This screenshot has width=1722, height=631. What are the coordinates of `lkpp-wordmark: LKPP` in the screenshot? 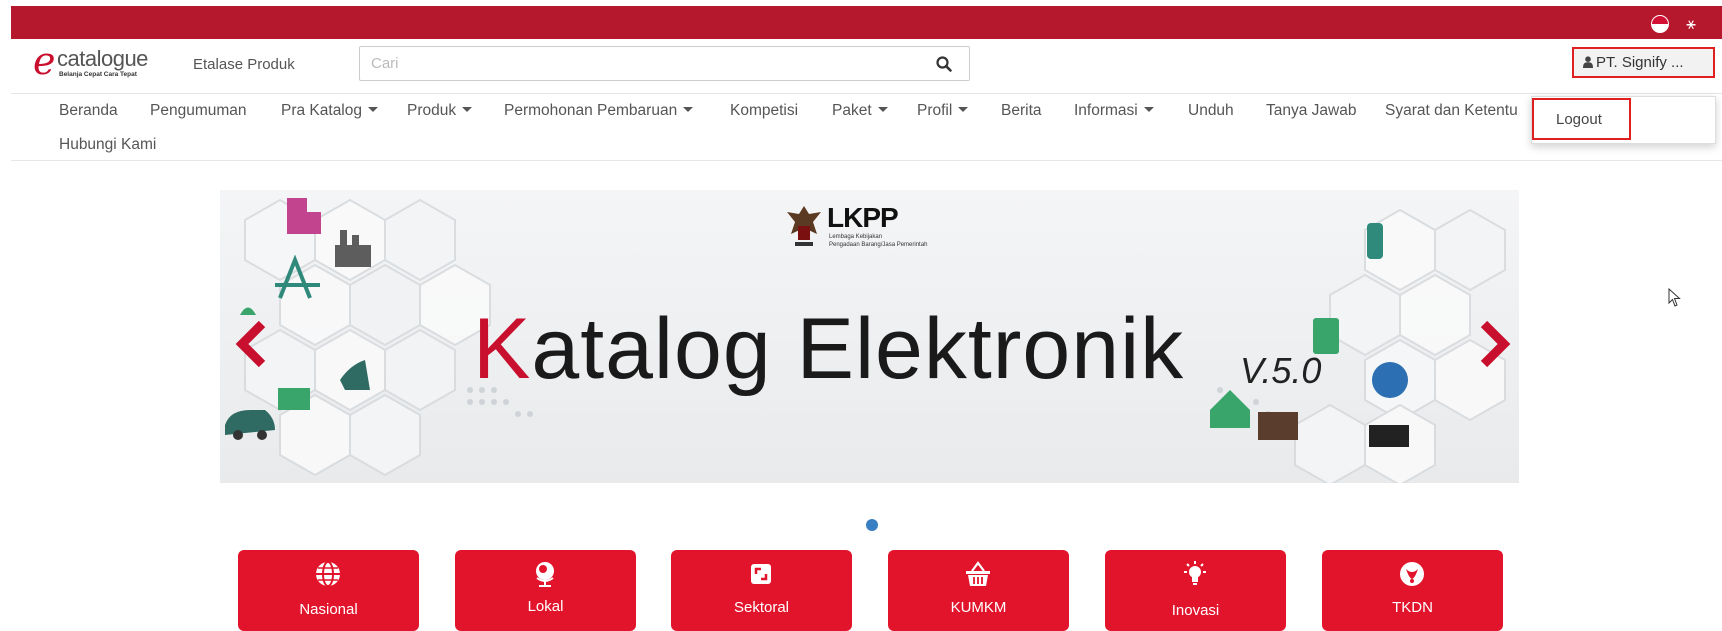 It's located at (863, 217).